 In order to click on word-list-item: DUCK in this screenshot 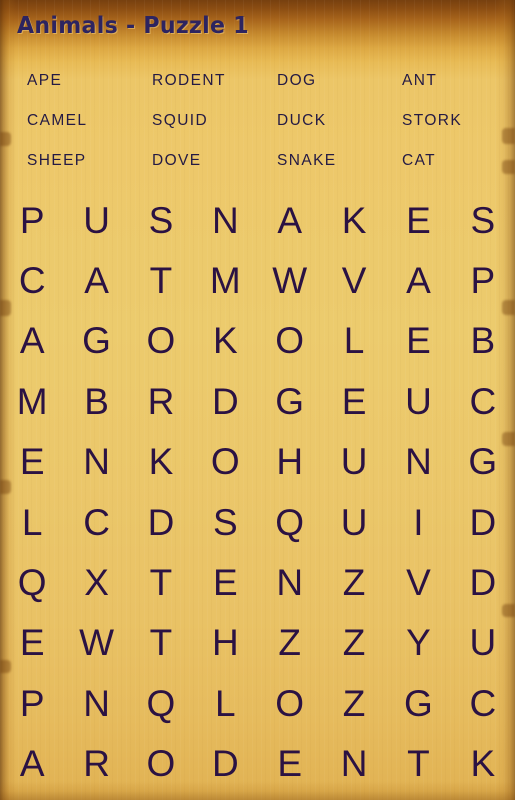, I will do `click(302, 121)`.